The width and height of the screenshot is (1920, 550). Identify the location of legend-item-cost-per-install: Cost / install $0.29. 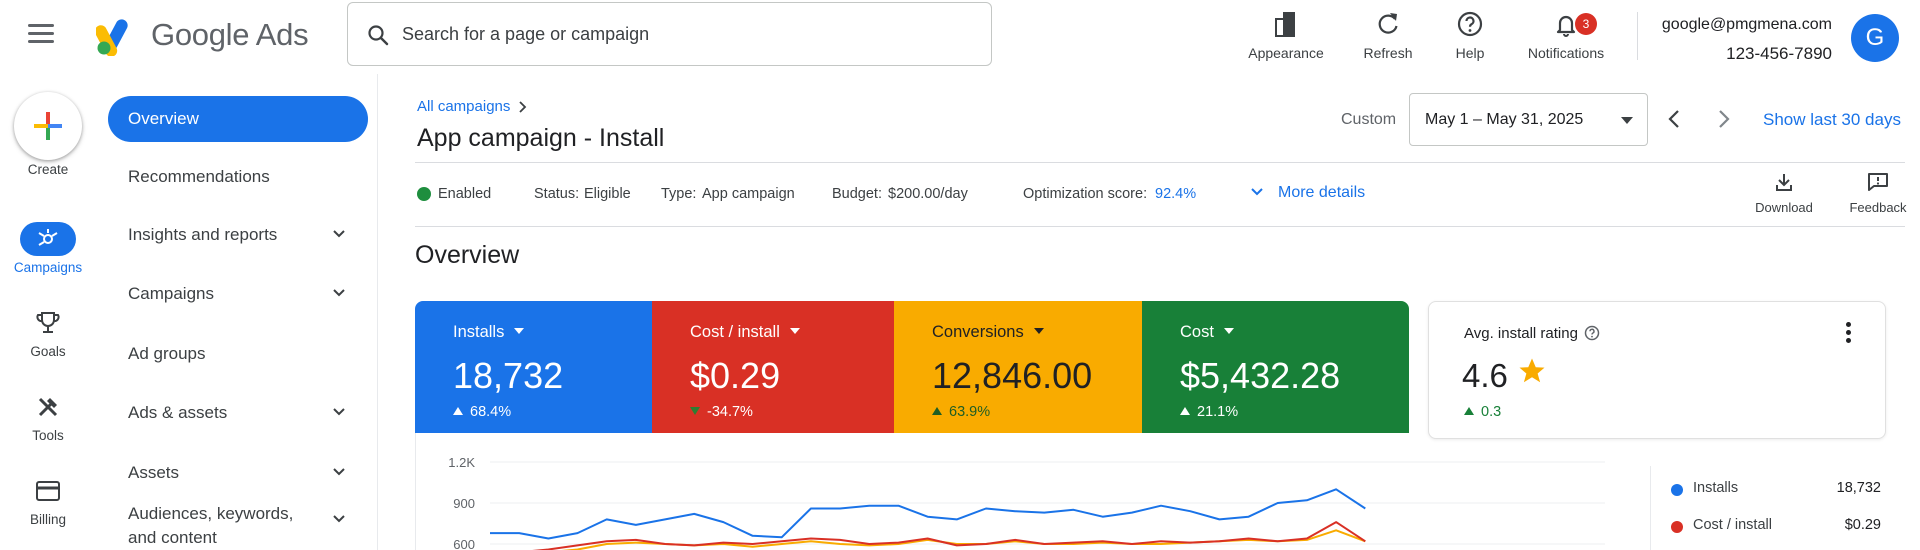
(1776, 528).